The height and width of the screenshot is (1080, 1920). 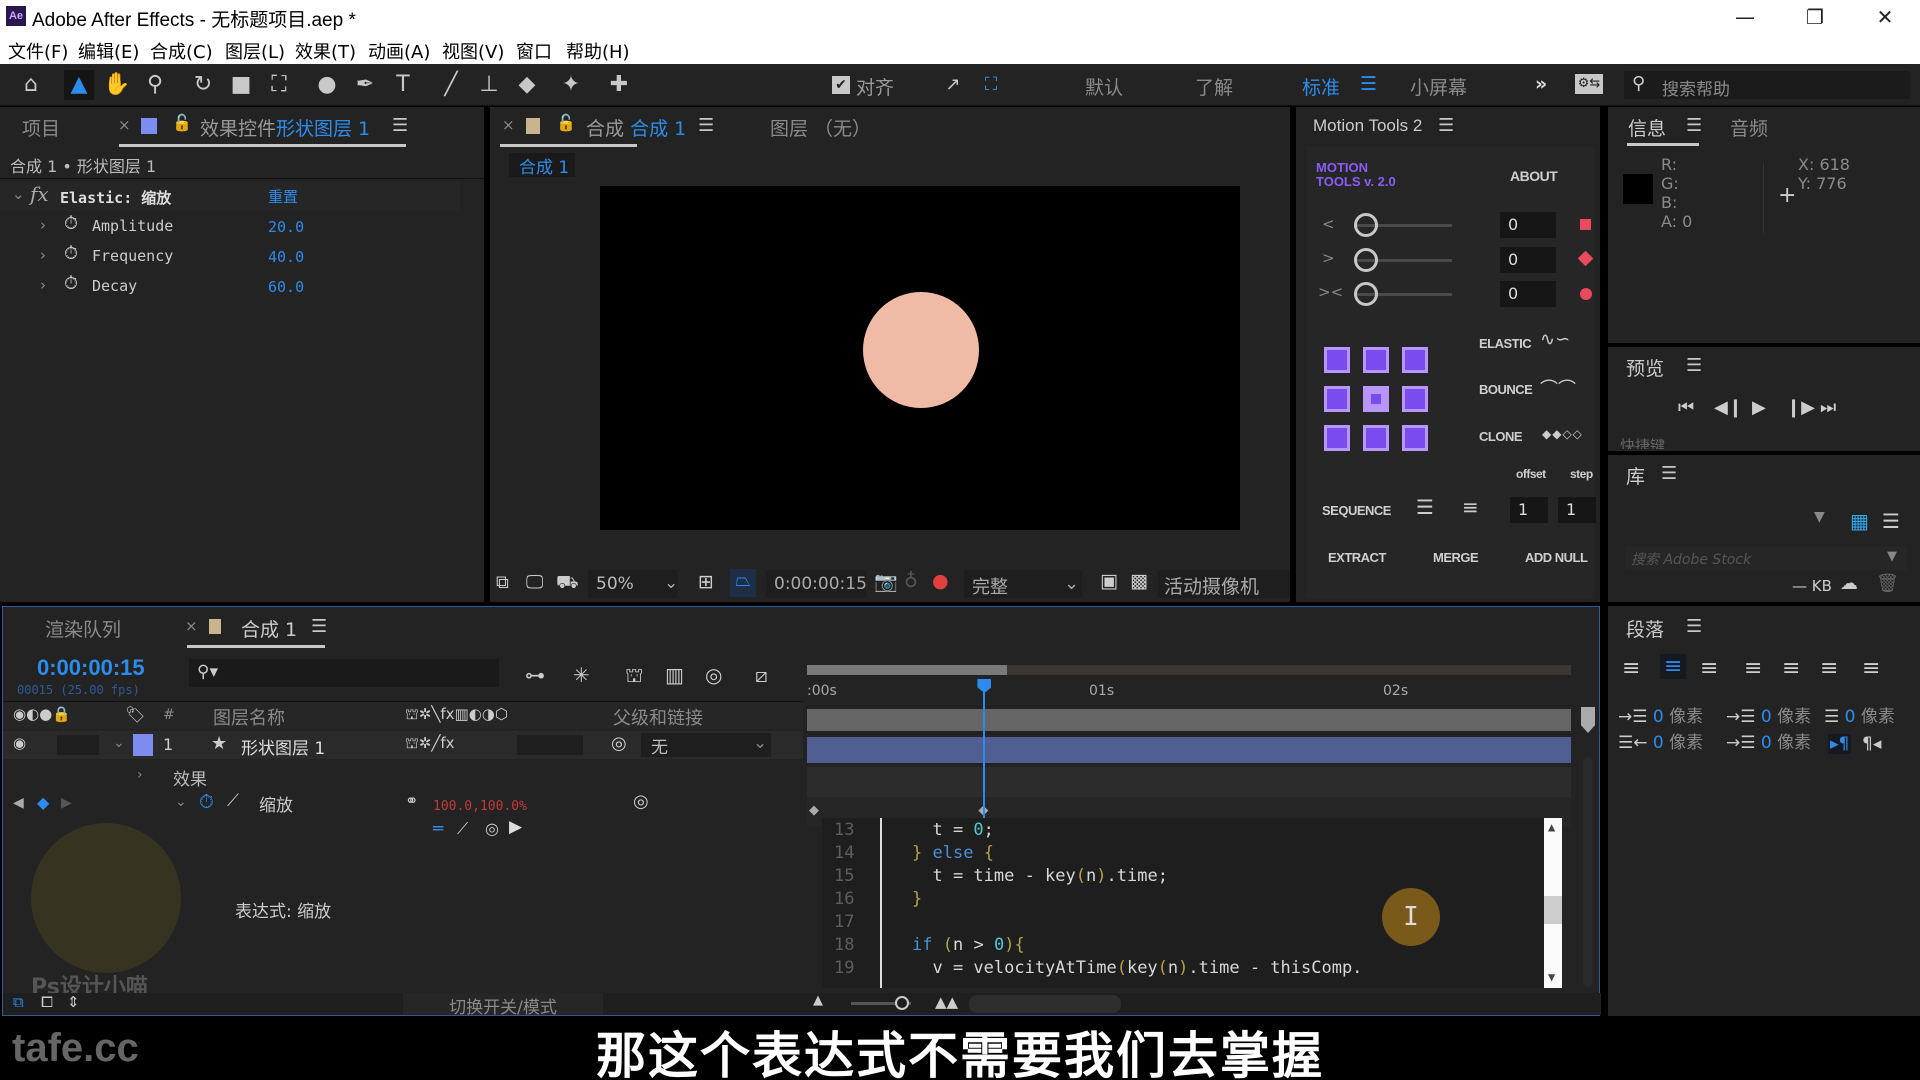 I want to click on workspace-standard: 标准, so click(x=1321, y=86).